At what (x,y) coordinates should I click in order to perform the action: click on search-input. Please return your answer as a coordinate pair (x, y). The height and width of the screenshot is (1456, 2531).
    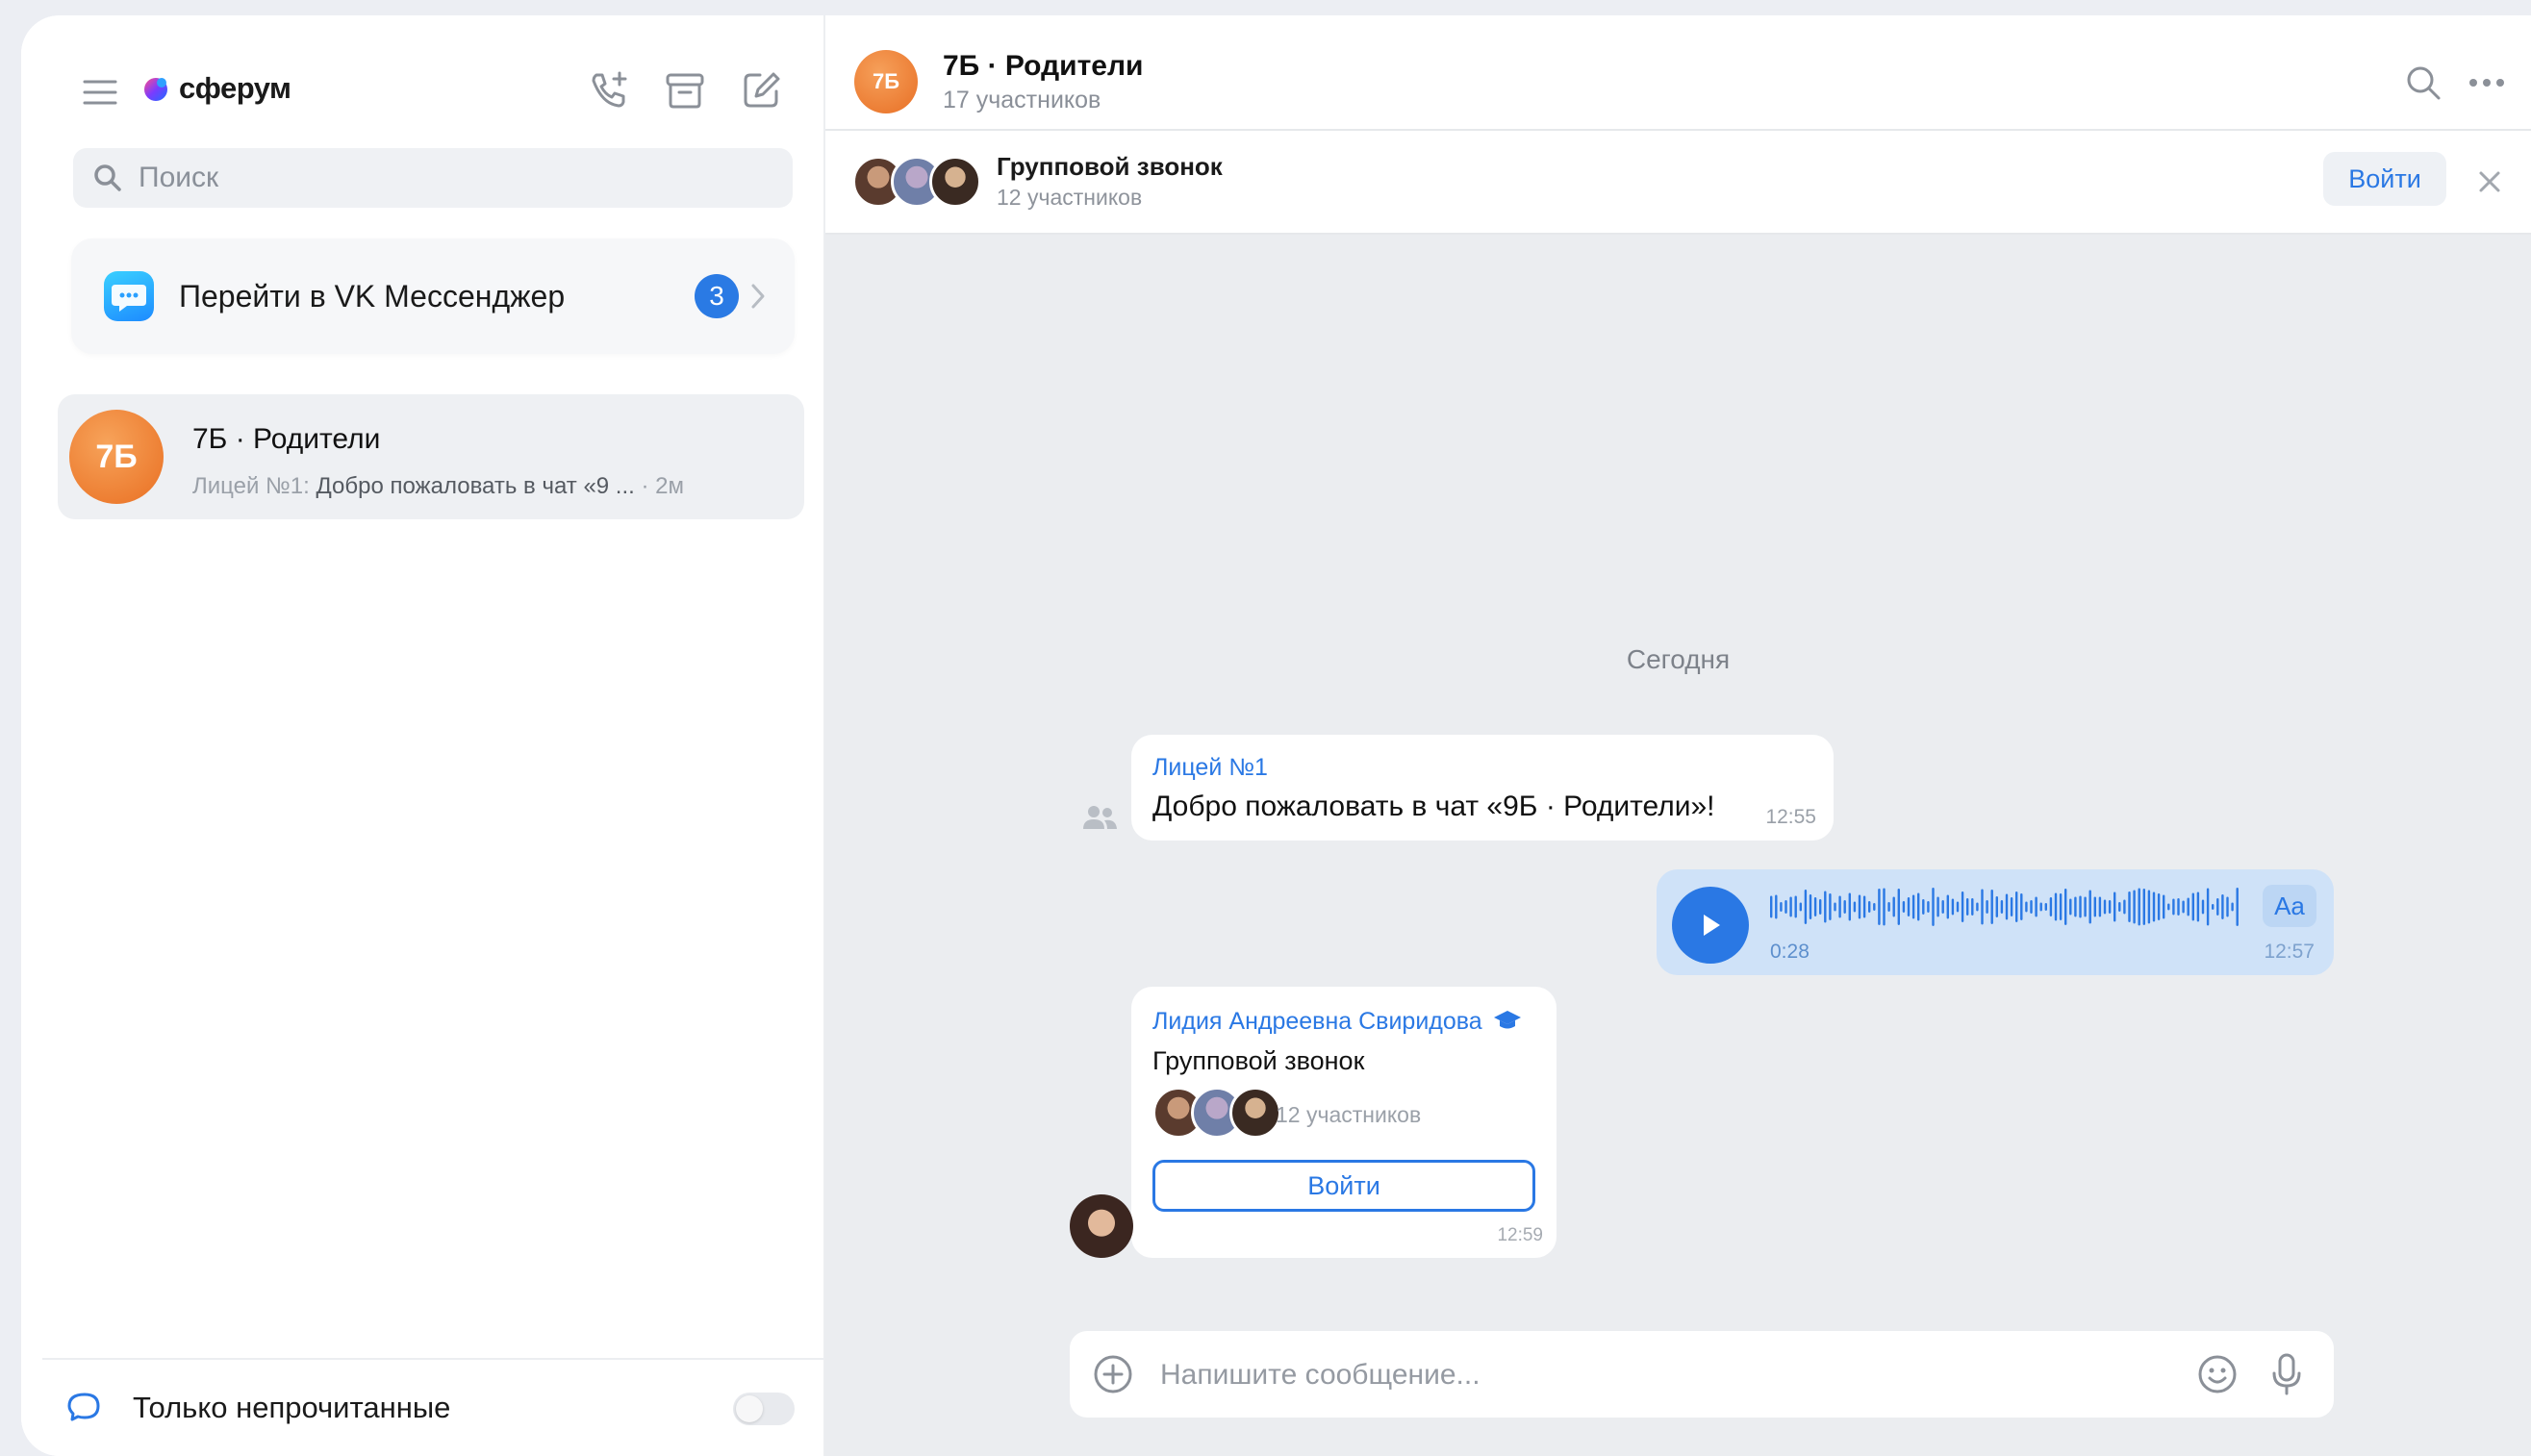
    Looking at the image, I should click on (446, 178).